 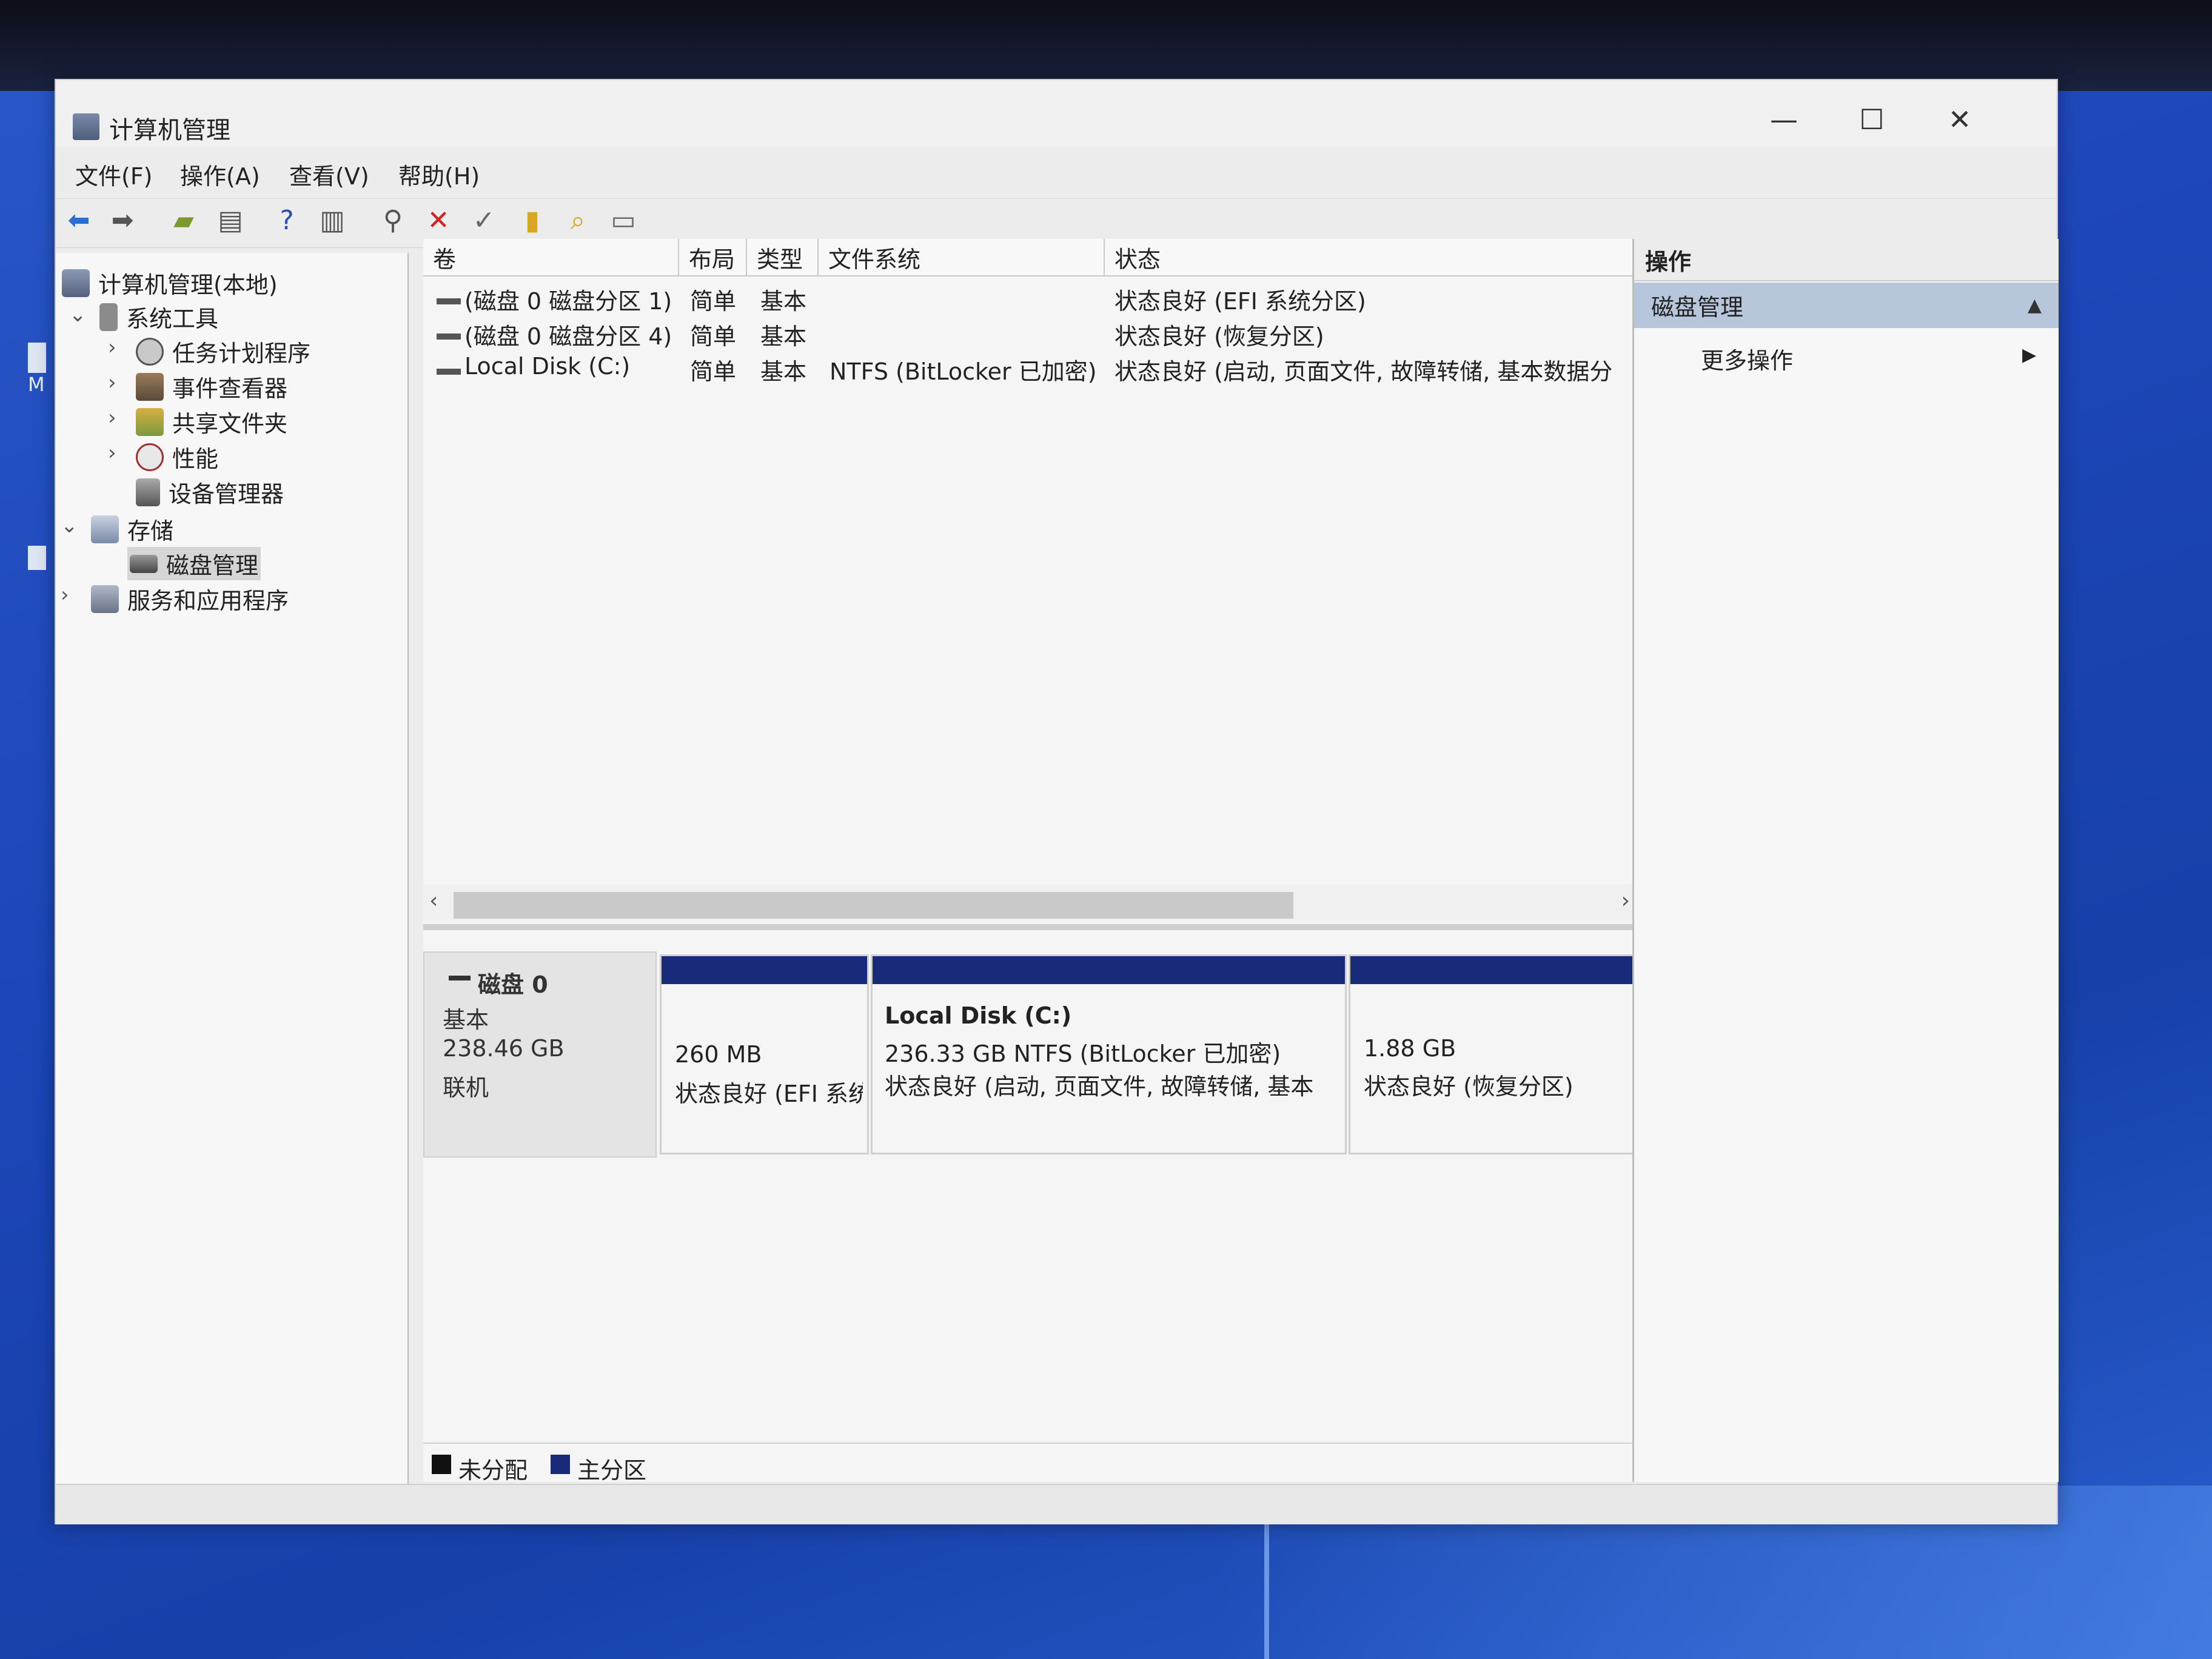 I want to click on more-actions-item: 更多操作, so click(x=1747, y=359).